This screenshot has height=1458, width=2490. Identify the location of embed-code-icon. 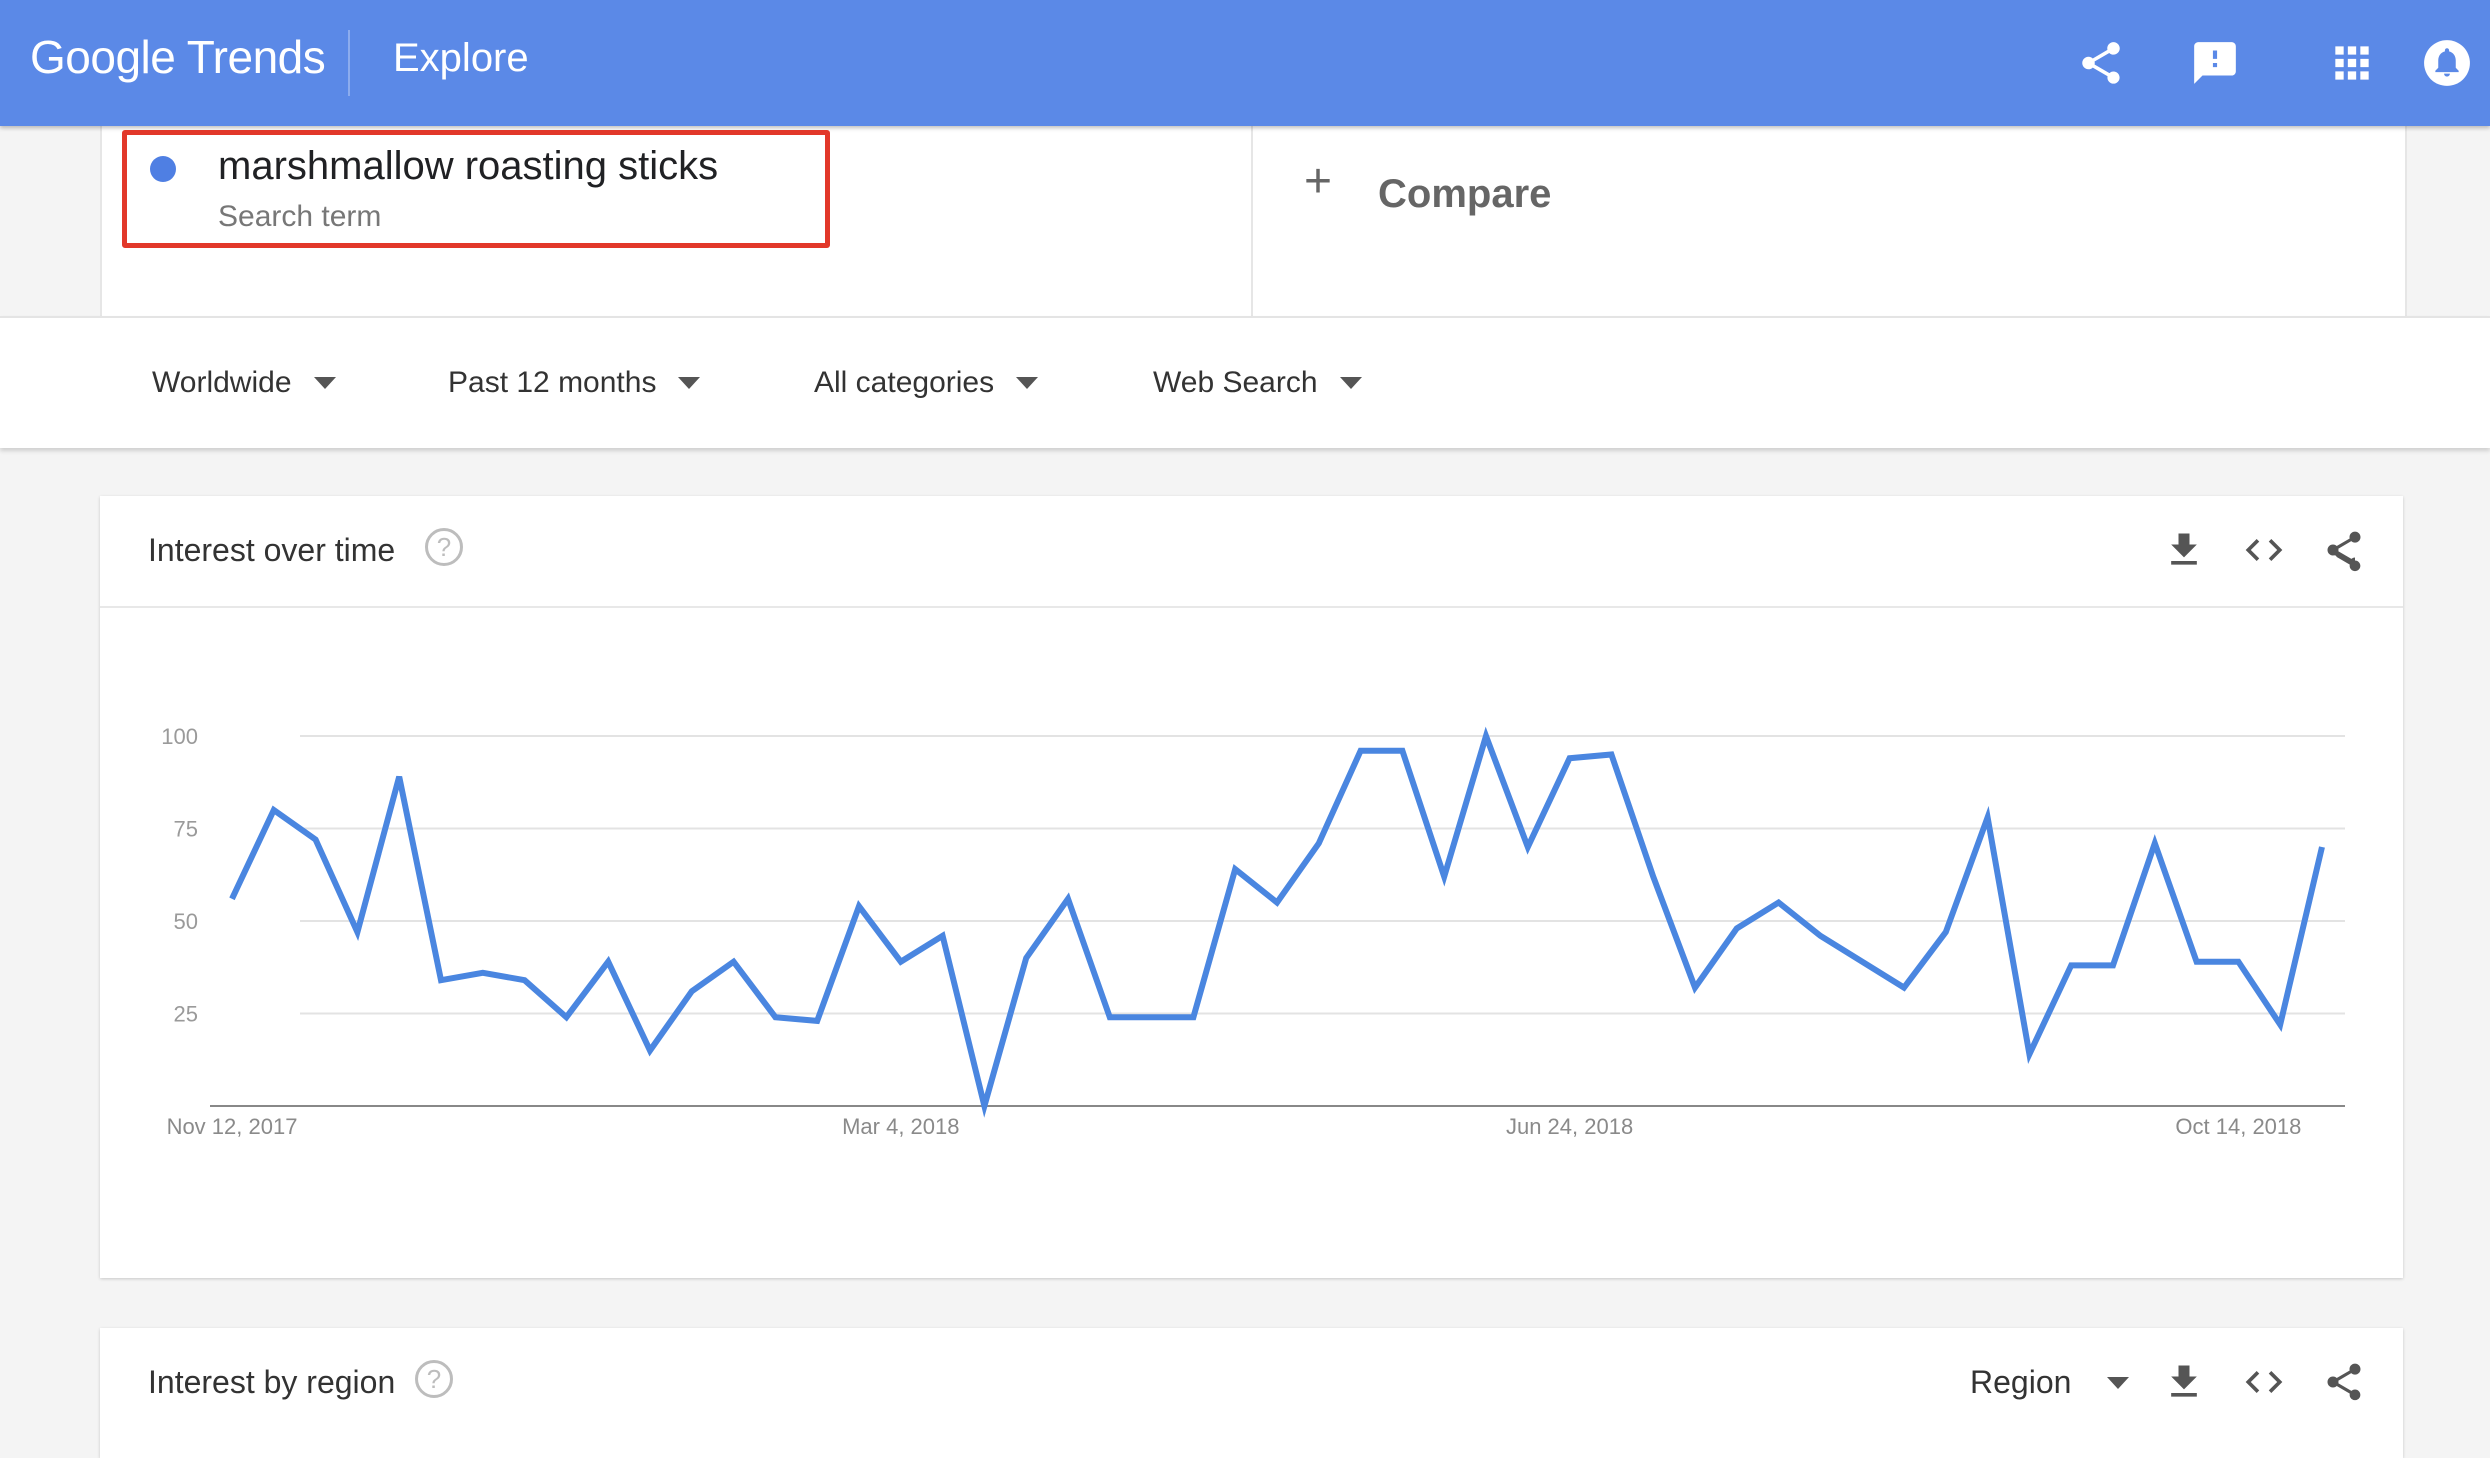
(2264, 1382).